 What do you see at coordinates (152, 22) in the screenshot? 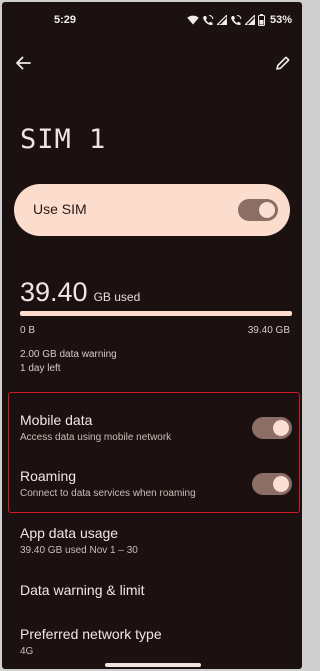
I see `status-bar: 5:29 53%` at bounding box center [152, 22].